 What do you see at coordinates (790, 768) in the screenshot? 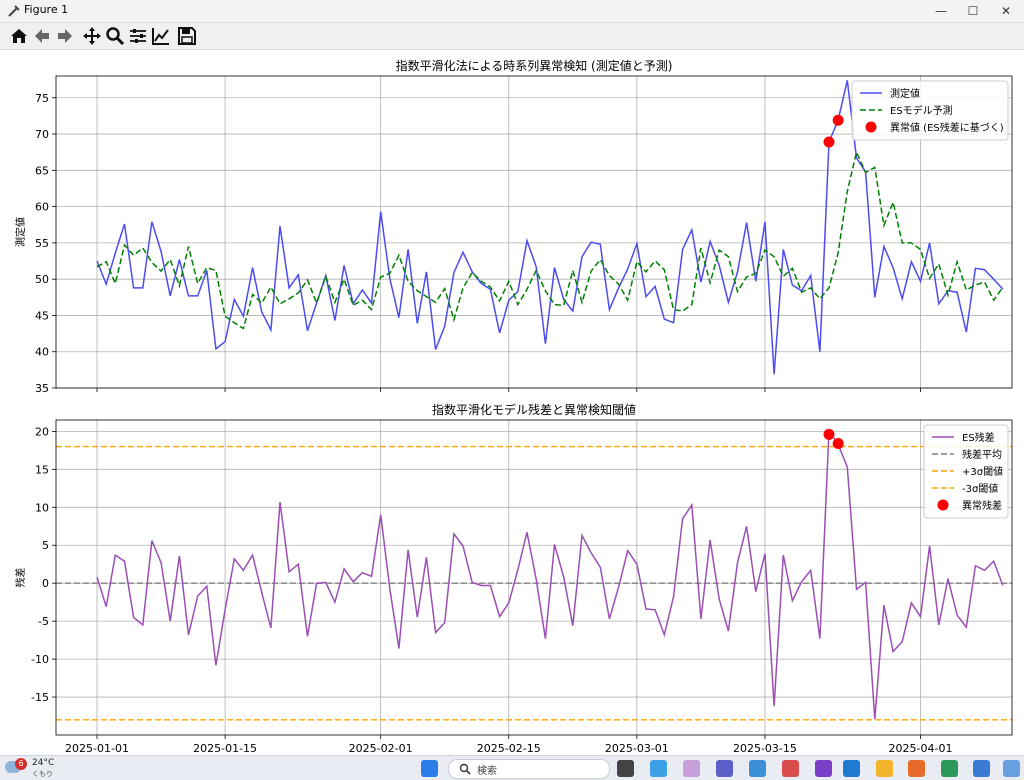
I see `snipping-tool-icon` at bounding box center [790, 768].